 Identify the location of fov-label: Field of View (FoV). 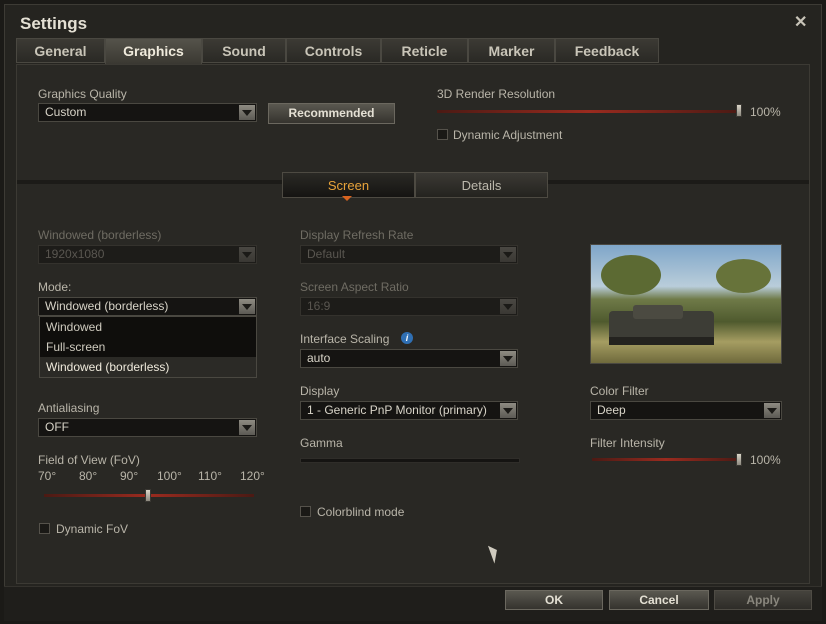
(89, 460).